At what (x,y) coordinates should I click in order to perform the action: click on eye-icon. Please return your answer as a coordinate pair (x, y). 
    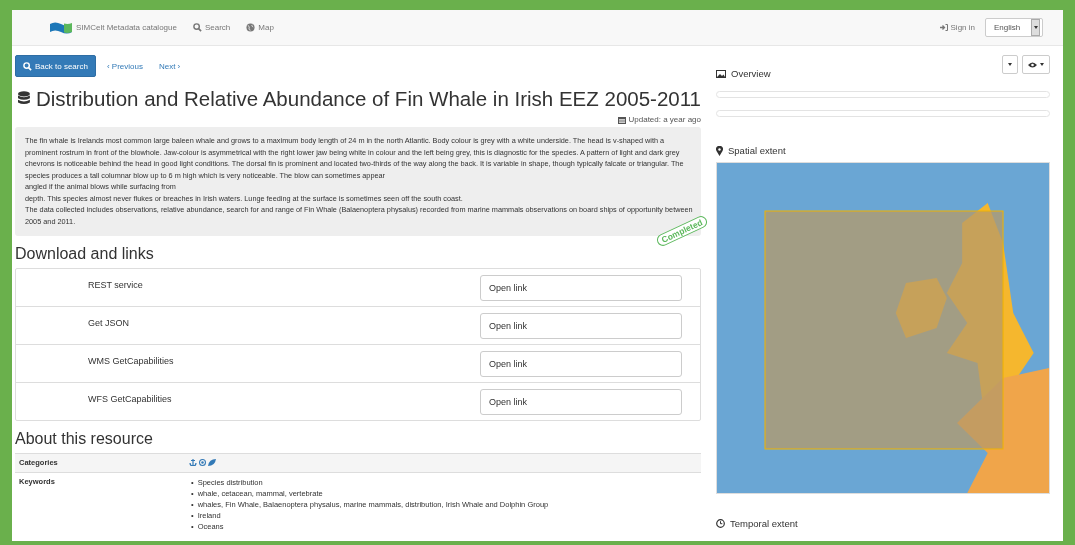
    Looking at the image, I should click on (1032, 64).